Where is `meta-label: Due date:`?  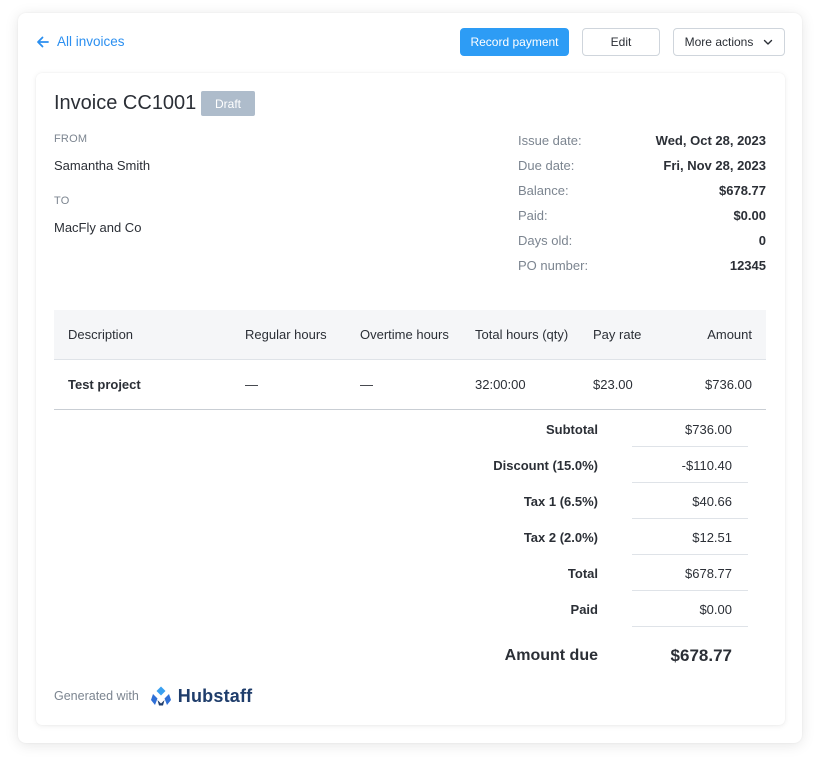
meta-label: Due date: is located at coordinates (546, 165).